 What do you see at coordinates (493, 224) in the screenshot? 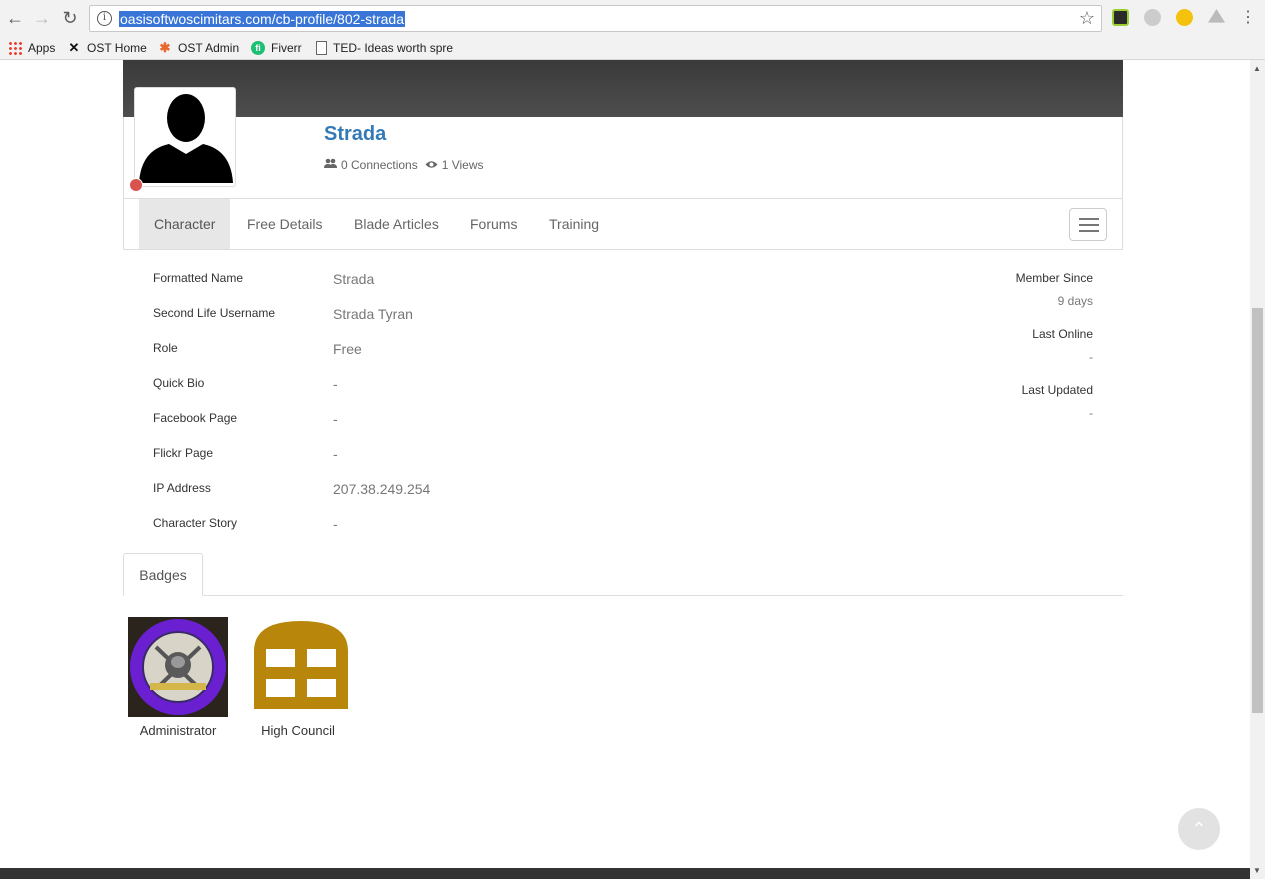
I see `tab-forums: Forums` at bounding box center [493, 224].